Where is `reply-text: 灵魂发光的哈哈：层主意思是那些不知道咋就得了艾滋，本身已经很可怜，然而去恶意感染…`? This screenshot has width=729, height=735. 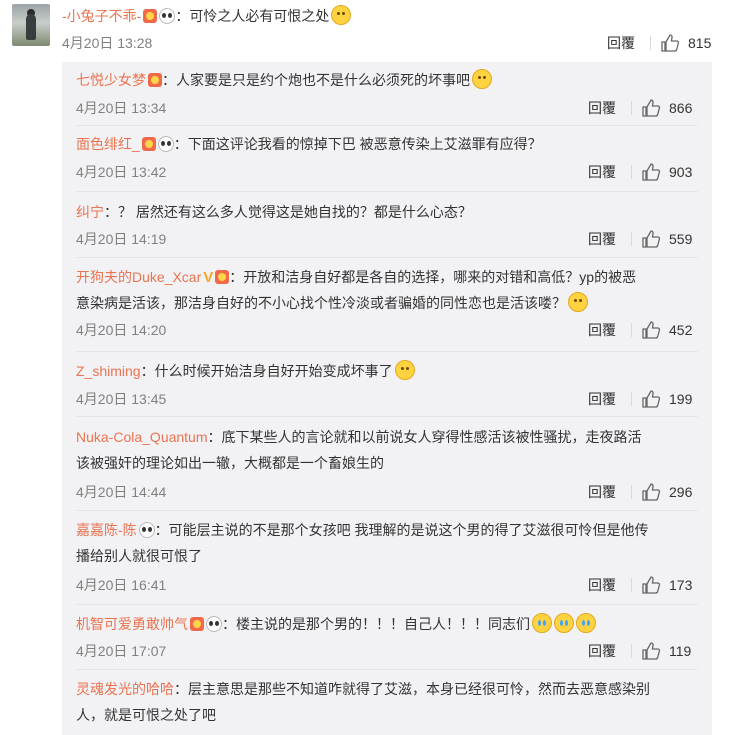
reply-text: 灵魂发光的哈哈：层主意思是那些不知道咋就得了艾滋，本身已经很可怜，然而去恶意感染… is located at coordinates (387, 702).